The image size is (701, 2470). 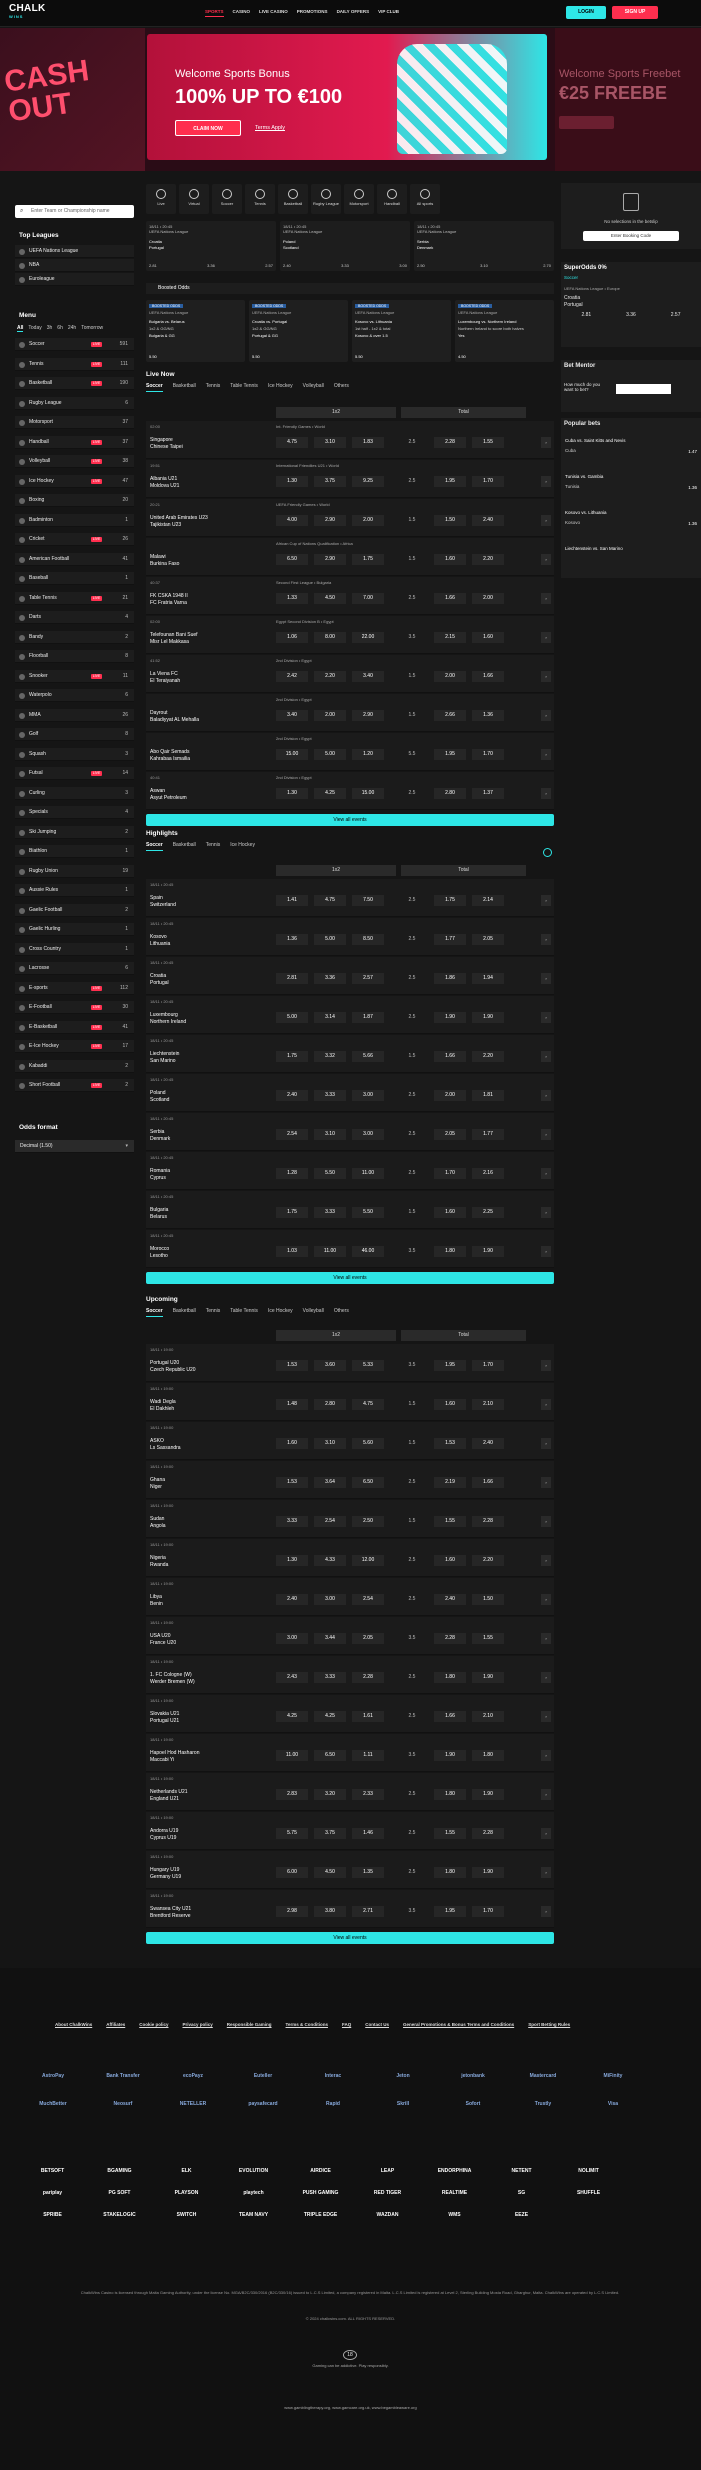 I want to click on odd-button: 2.50, so click(x=421, y=265).